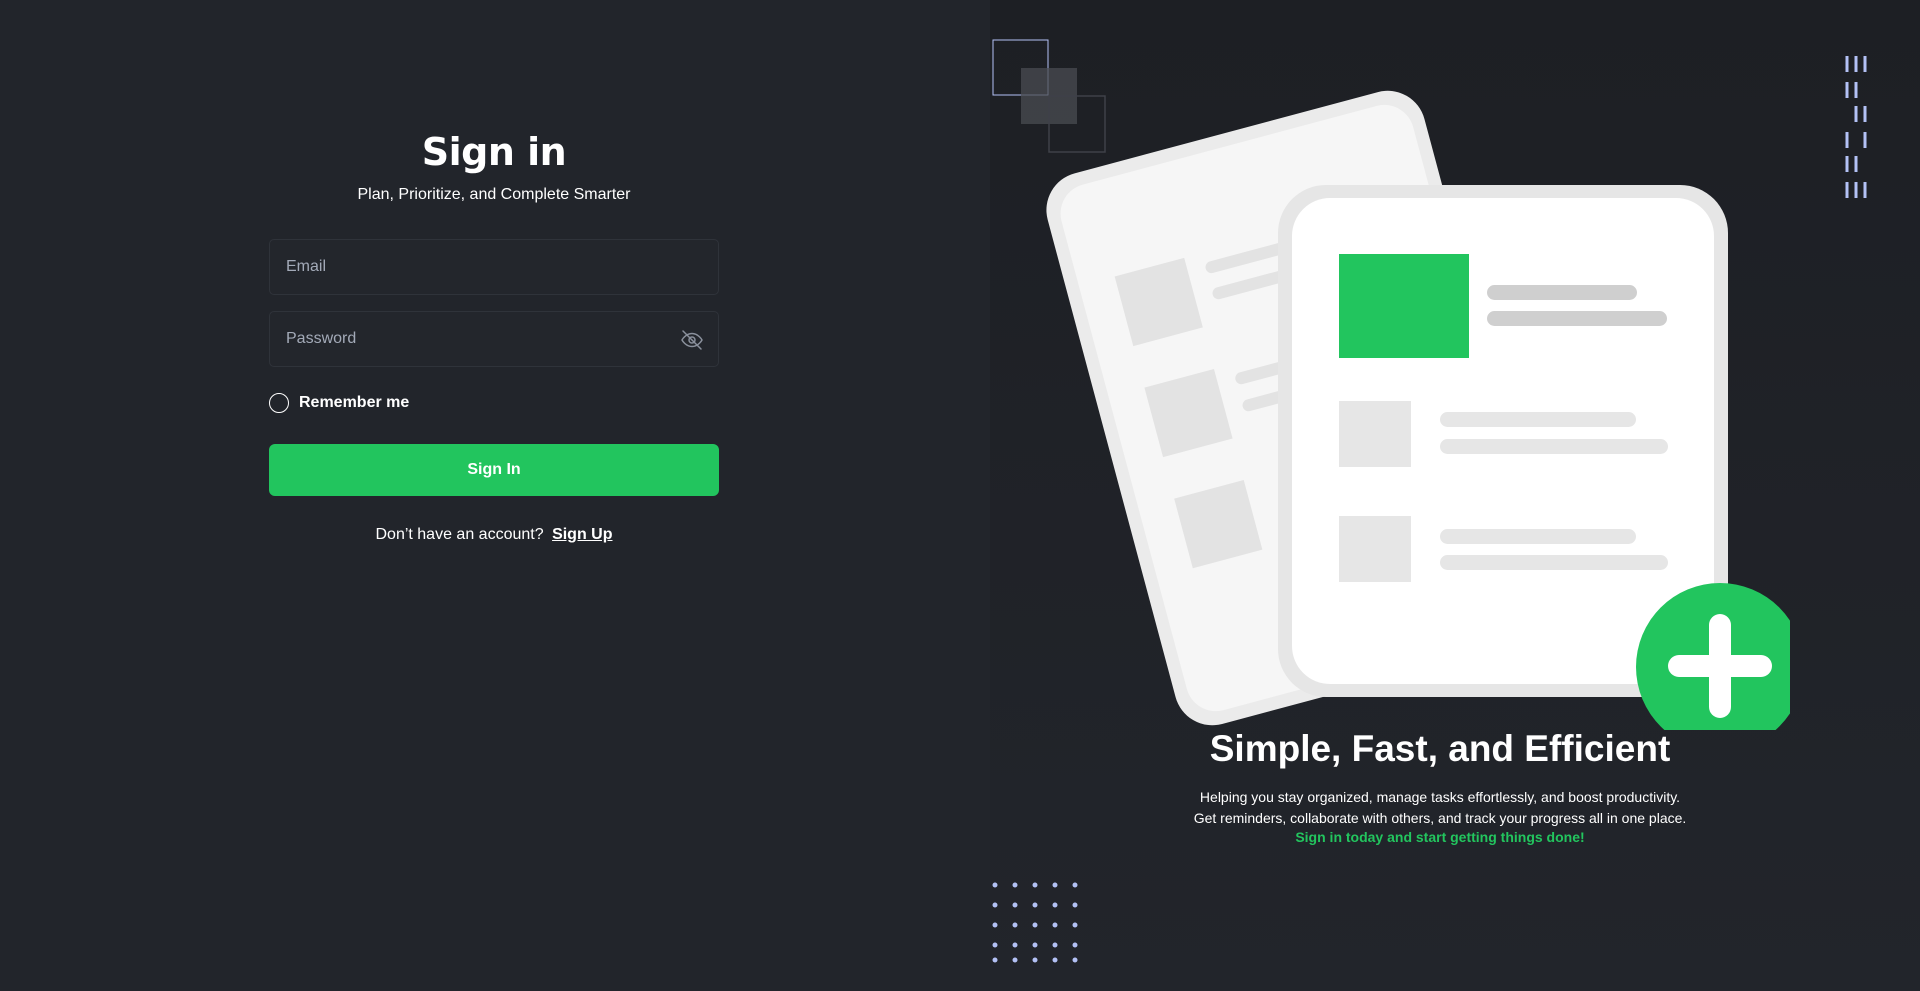 Image resolution: width=1920 pixels, height=991 pixels. What do you see at coordinates (279, 403) in the screenshot?
I see `remember-me-radio` at bounding box center [279, 403].